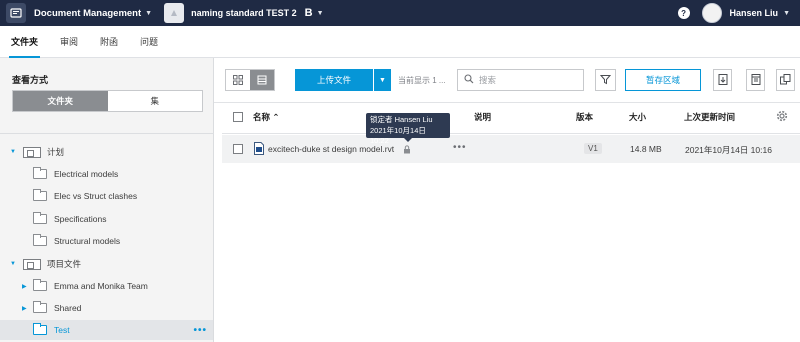 The width and height of the screenshot is (800, 342). Describe the element at coordinates (262, 80) in the screenshot. I see `list-view-icon` at that location.